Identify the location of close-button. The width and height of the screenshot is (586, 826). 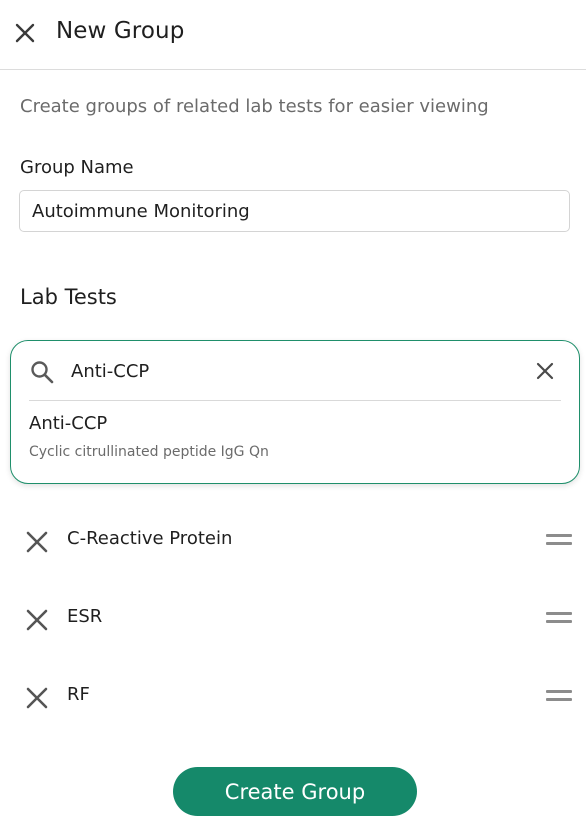
(25, 33).